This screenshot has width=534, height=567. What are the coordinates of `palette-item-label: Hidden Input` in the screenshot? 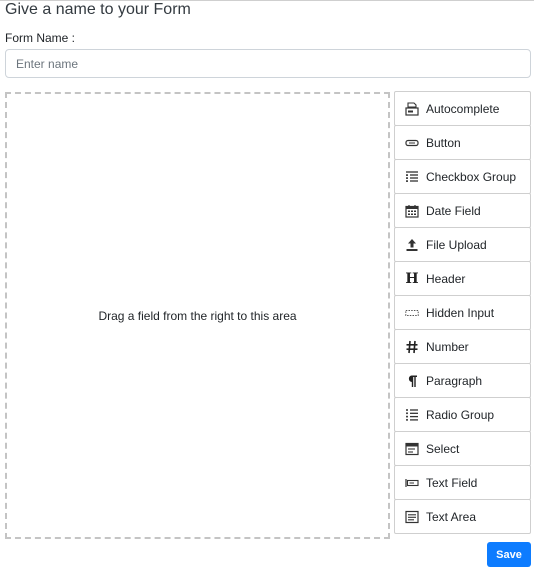 It's located at (460, 312).